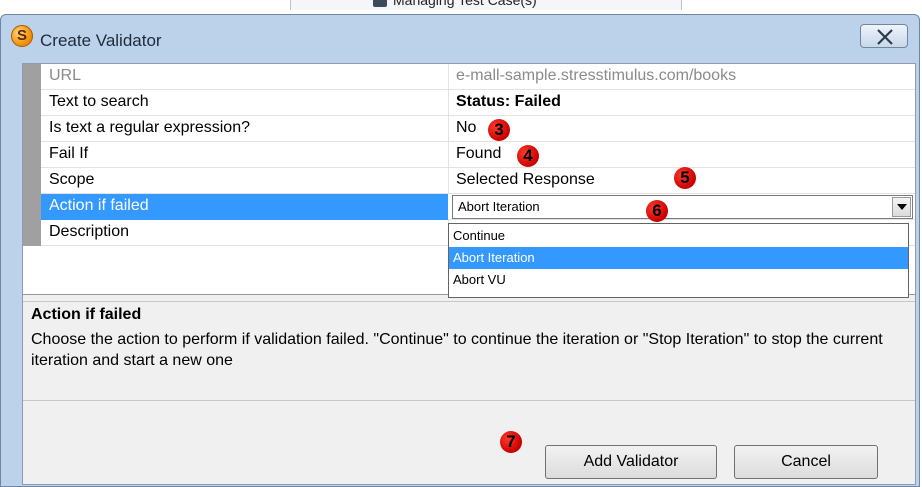 The width and height of the screenshot is (922, 487). Describe the element at coordinates (682, 207) in the screenshot. I see `action-if-failed-combobox: Abort Iteration` at that location.